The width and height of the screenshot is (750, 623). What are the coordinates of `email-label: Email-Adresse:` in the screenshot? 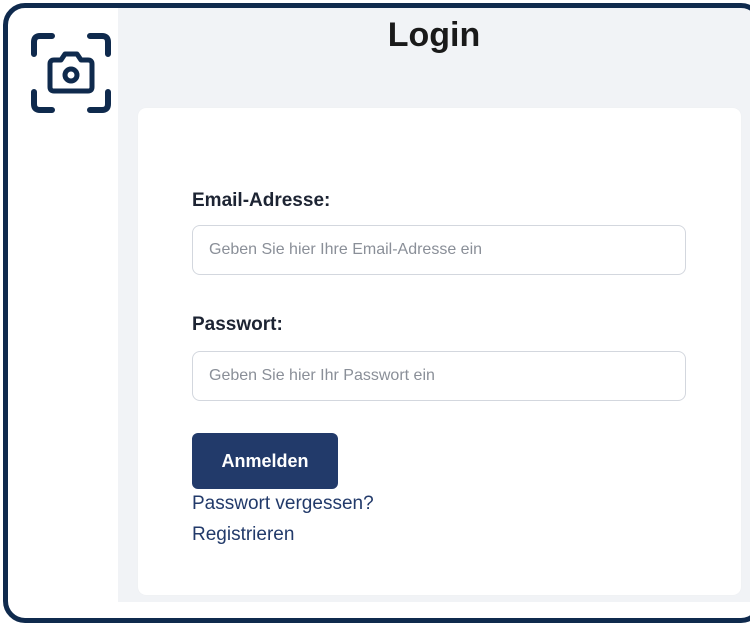 It's located at (261, 200).